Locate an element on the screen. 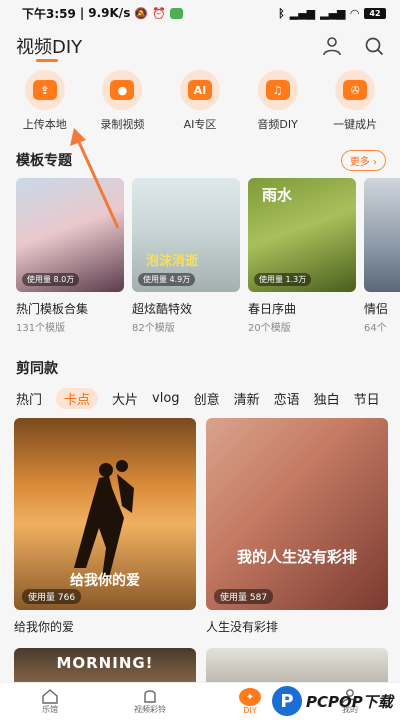 Image resolution: width=400 pixels, height=720 pixels. template-count: 82个模版 is located at coordinates (153, 328).